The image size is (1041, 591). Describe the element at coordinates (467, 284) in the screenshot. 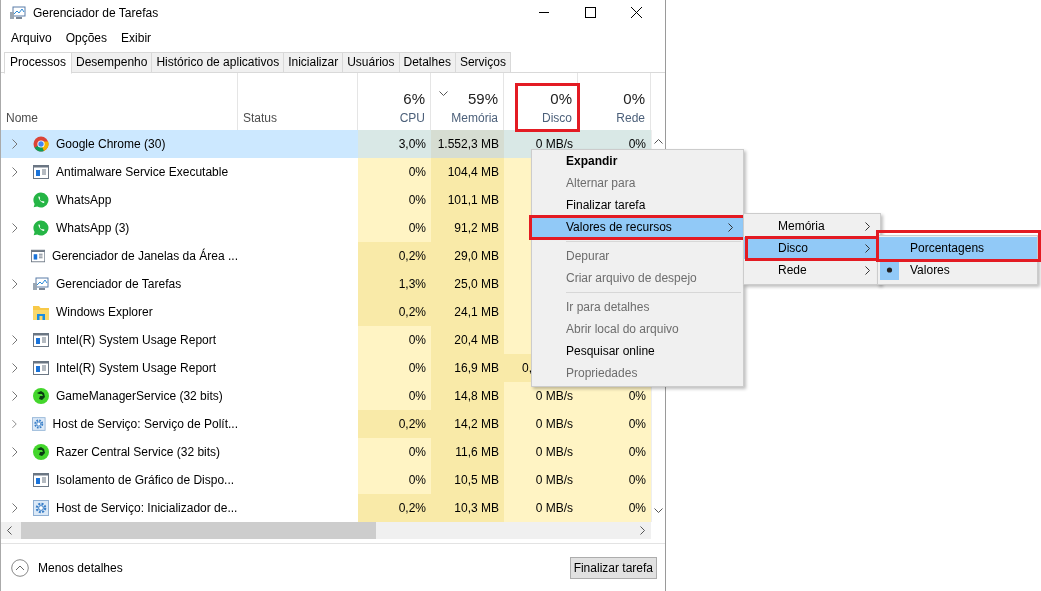

I see `memory-cell: 25,0 MB` at that location.